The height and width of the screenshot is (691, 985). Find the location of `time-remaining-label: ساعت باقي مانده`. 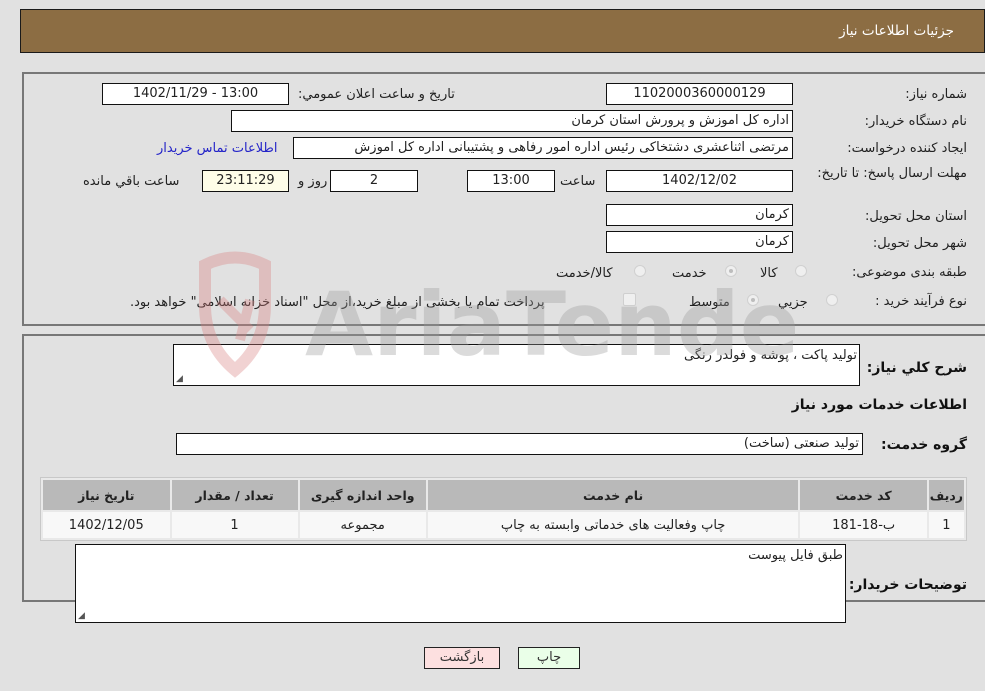

time-remaining-label: ساعت باقي مانده is located at coordinates (131, 181).